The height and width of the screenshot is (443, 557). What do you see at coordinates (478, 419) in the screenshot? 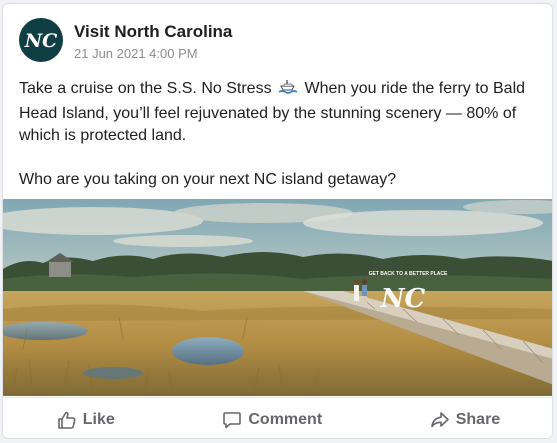
I see `share-label: Share` at bounding box center [478, 419].